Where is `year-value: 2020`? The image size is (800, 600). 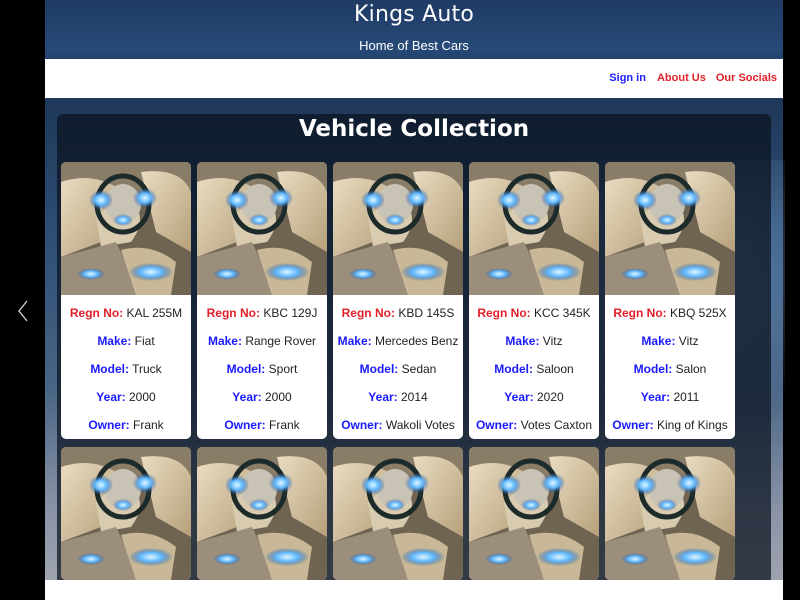
year-value: 2020 is located at coordinates (550, 397).